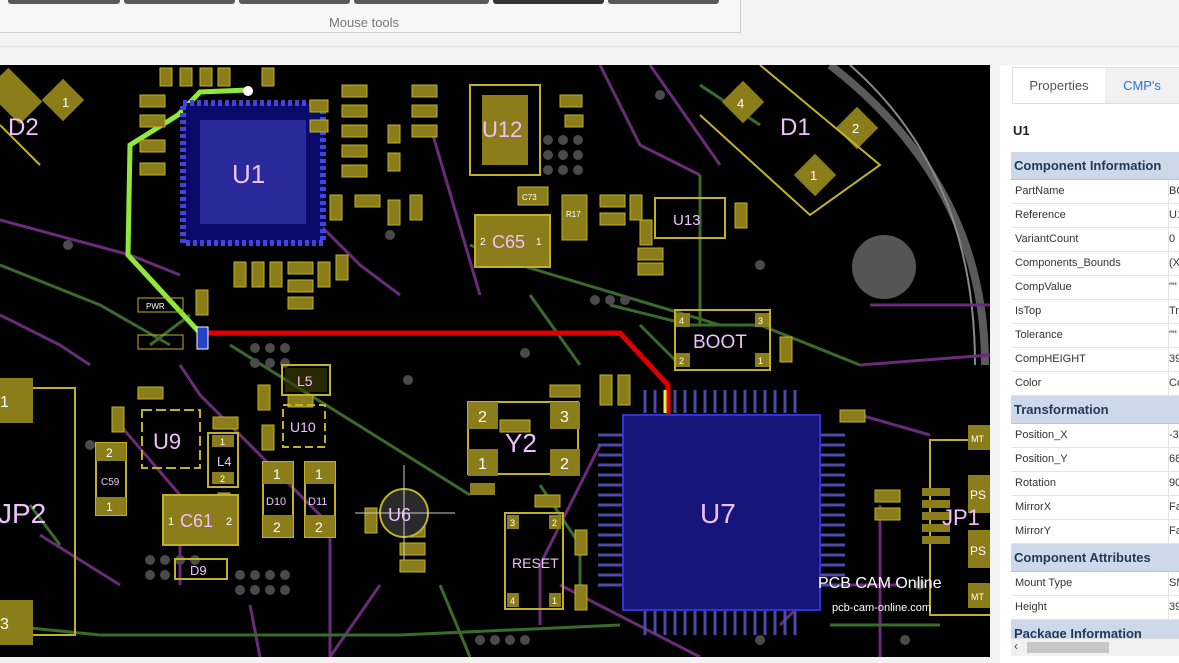 The width and height of the screenshot is (1179, 663). Describe the element at coordinates (399, 515) in the screenshot. I see `svg-text: U6` at that location.